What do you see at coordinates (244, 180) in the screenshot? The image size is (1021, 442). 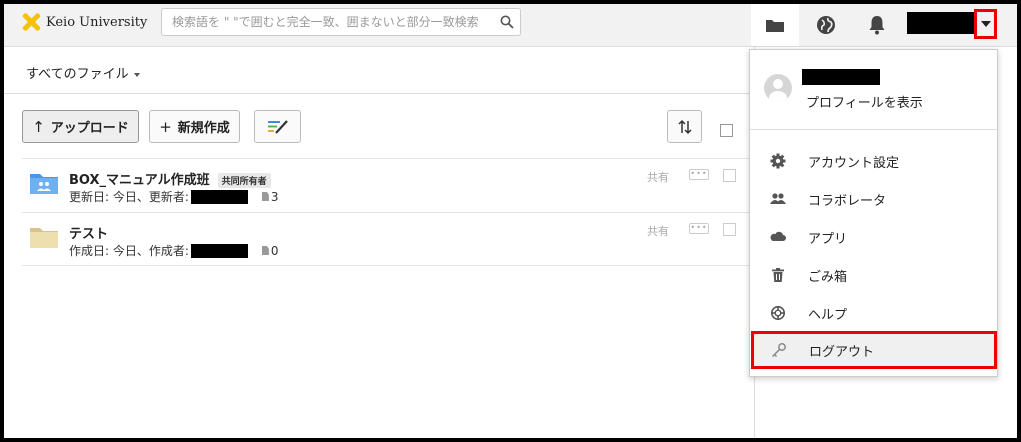 I see `co-owner-badge: 共同所有者` at bounding box center [244, 180].